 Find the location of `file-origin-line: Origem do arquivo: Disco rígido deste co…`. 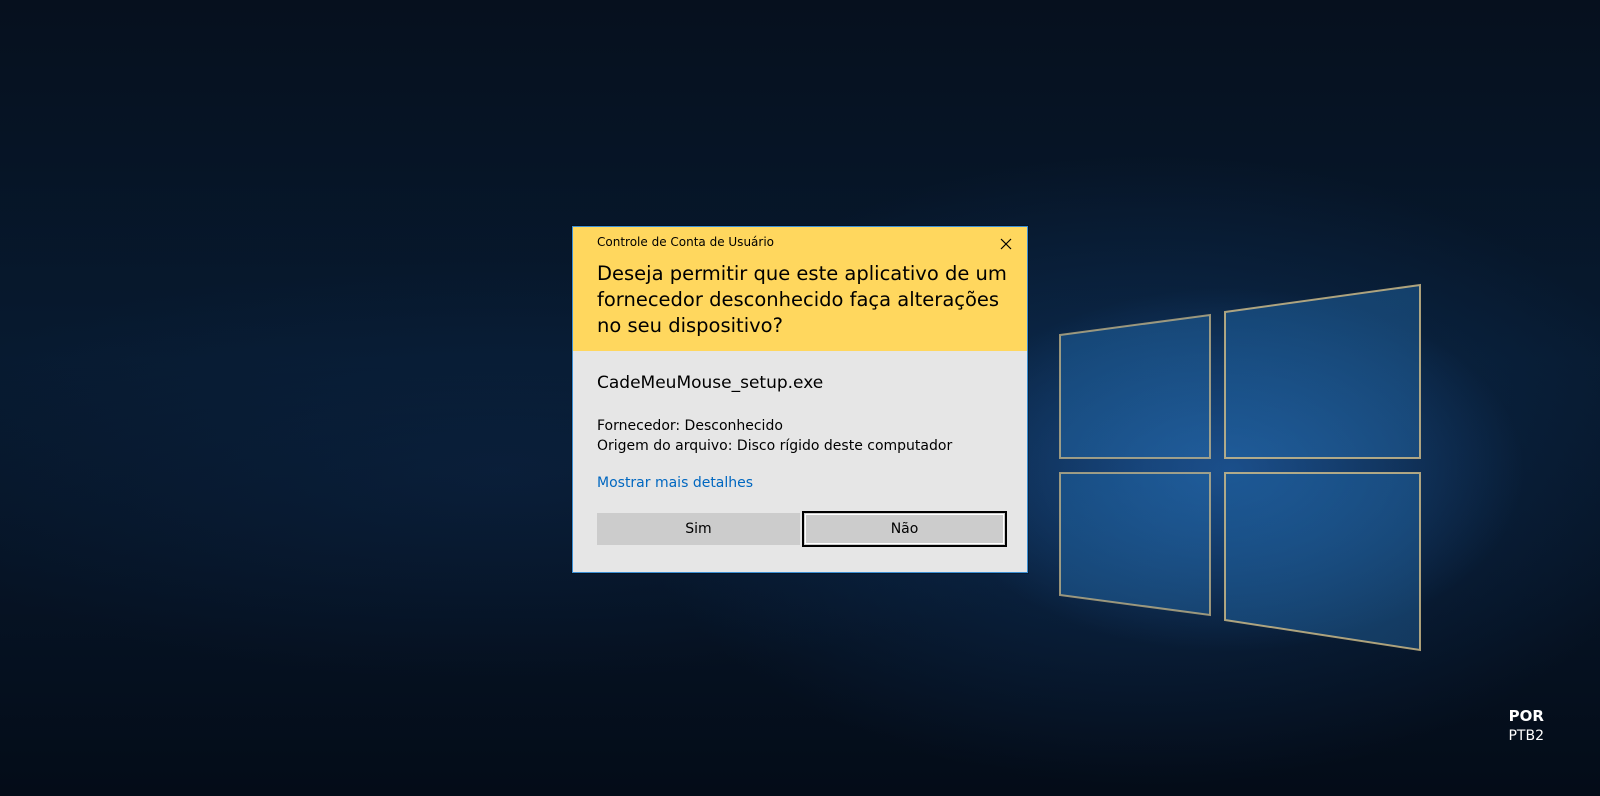

file-origin-line: Origem do arquivo: Disco rígido deste co… is located at coordinates (775, 446).